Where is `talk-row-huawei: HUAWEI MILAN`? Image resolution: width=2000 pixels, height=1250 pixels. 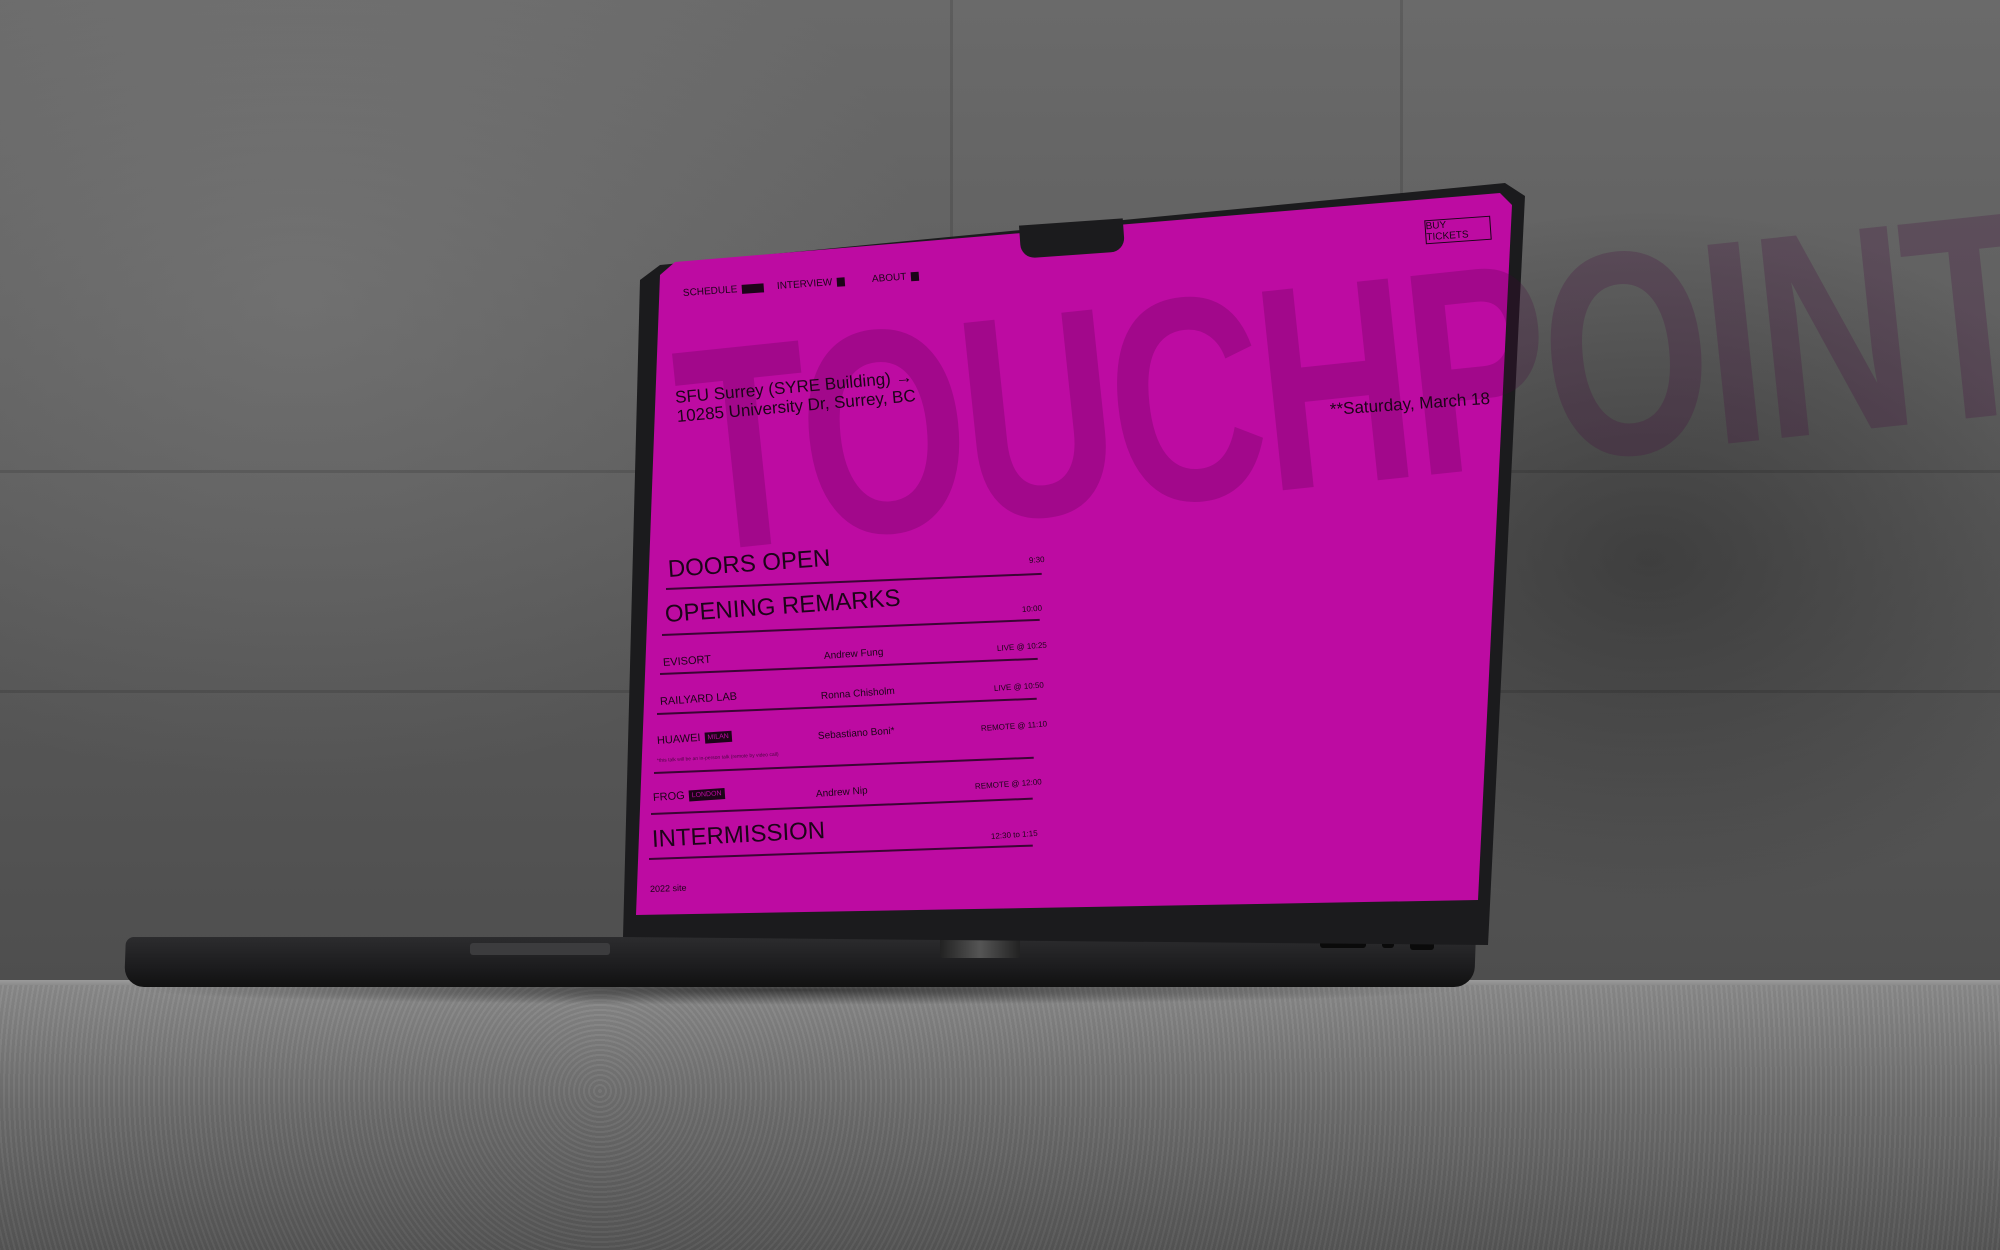 talk-row-huawei: HUAWEI MILAN is located at coordinates (695, 738).